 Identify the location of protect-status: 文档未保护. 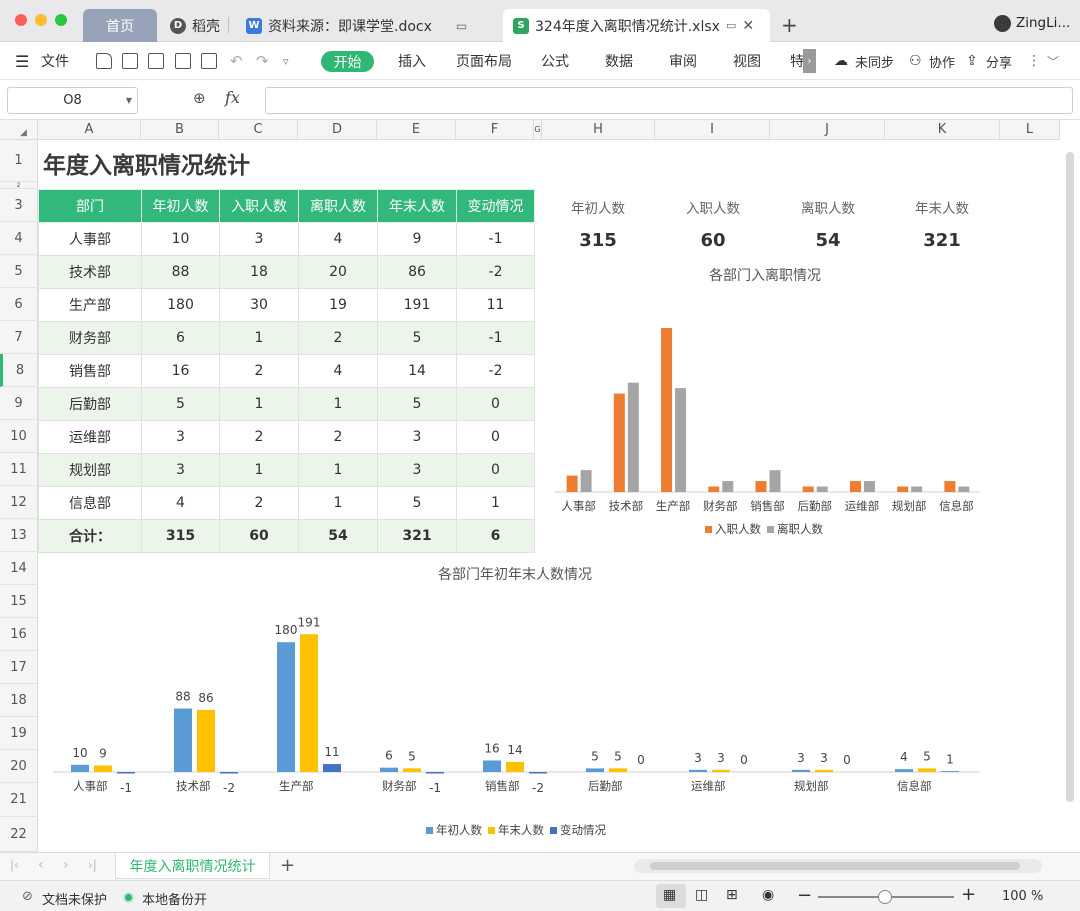
(74, 898).